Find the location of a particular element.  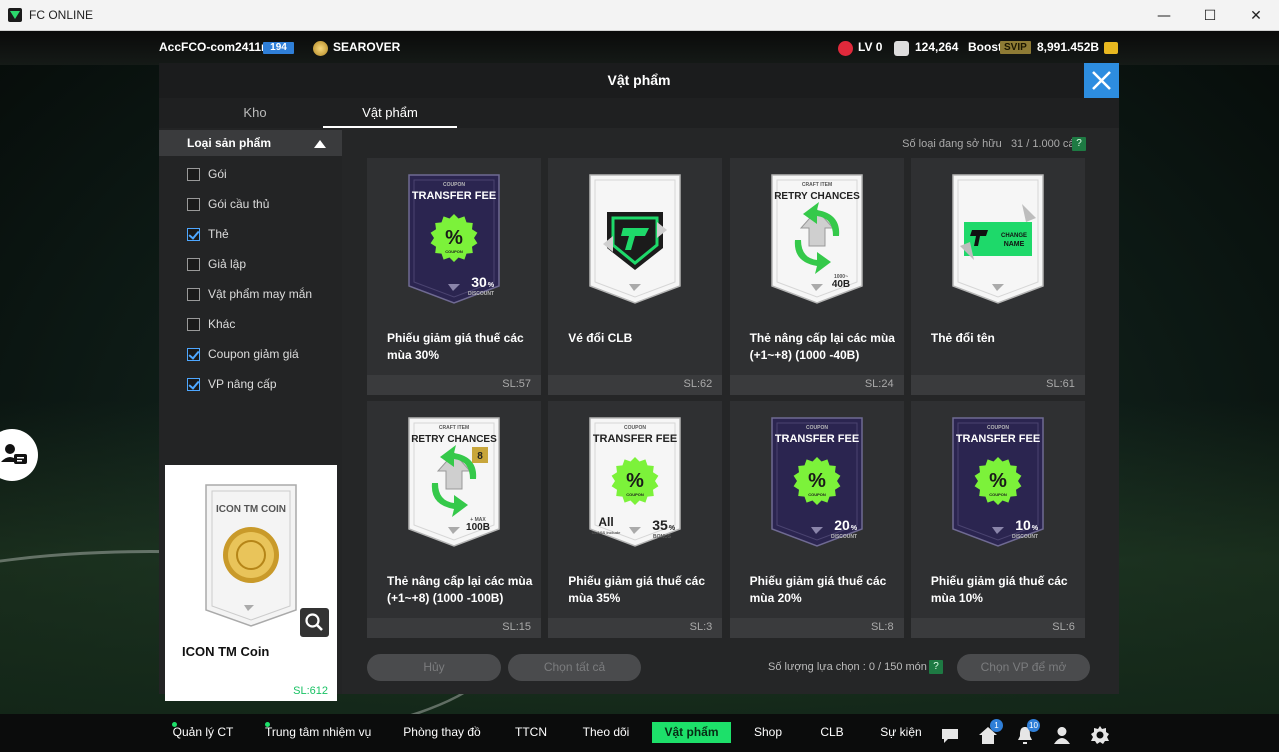

item-card-image: CHANGE NAME is located at coordinates (998, 239).